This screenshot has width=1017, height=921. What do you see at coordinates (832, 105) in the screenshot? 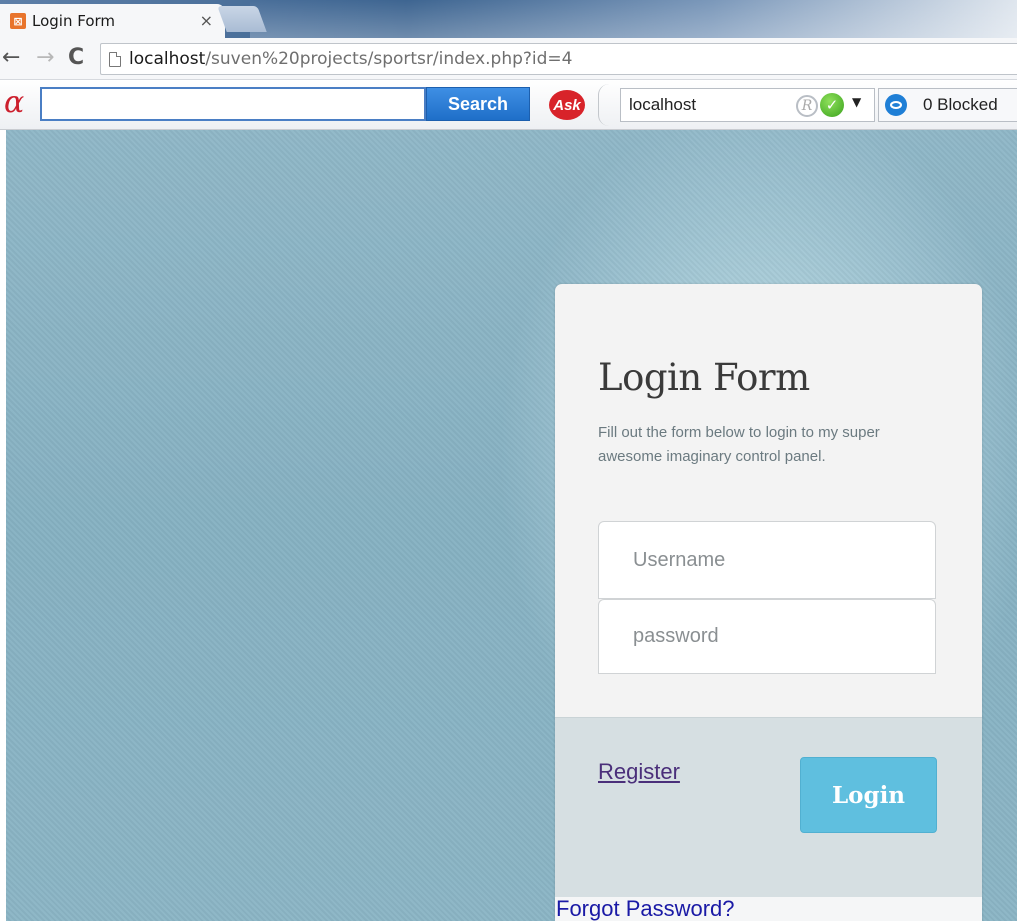
I see `safe-check-icon: ✓` at bounding box center [832, 105].